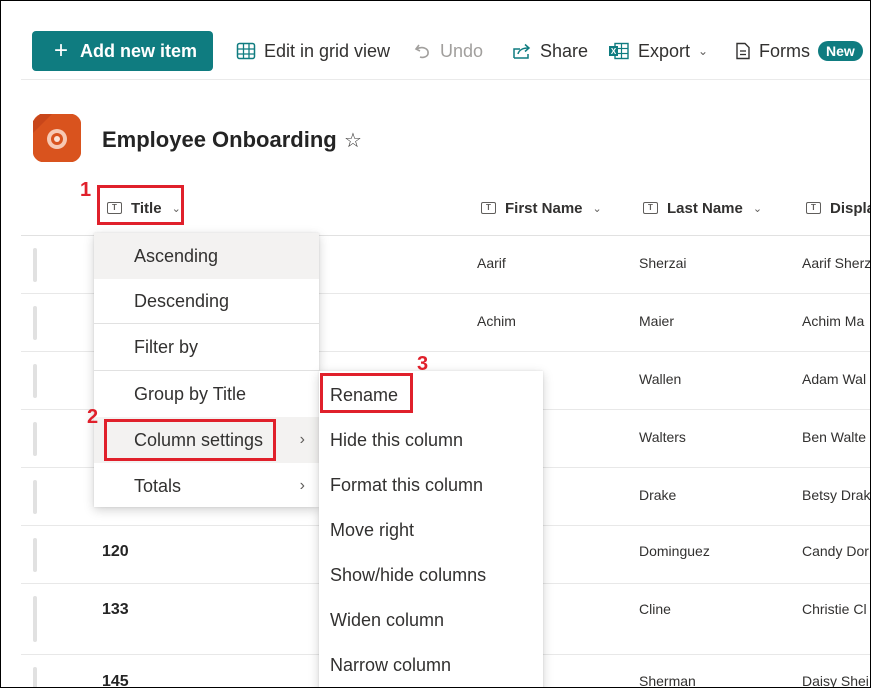 The width and height of the screenshot is (873, 690). What do you see at coordinates (436, 12) in the screenshot?
I see `top-band` at bounding box center [436, 12].